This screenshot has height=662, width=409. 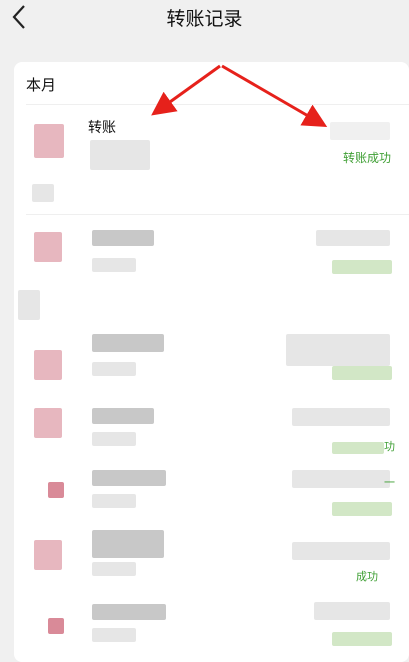 What do you see at coordinates (4, 329) in the screenshot?
I see `left-edge` at bounding box center [4, 329].